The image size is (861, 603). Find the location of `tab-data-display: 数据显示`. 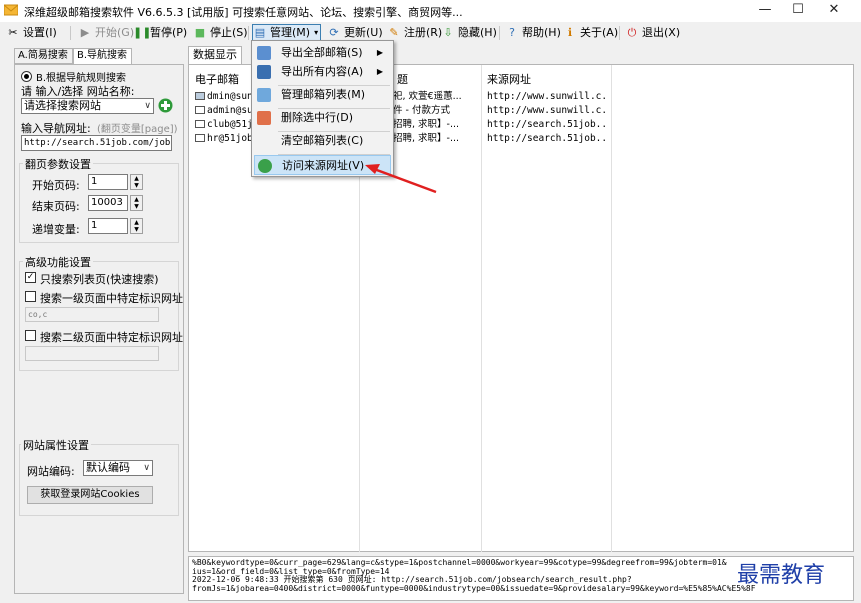

tab-data-display: 数据显示 is located at coordinates (215, 55).